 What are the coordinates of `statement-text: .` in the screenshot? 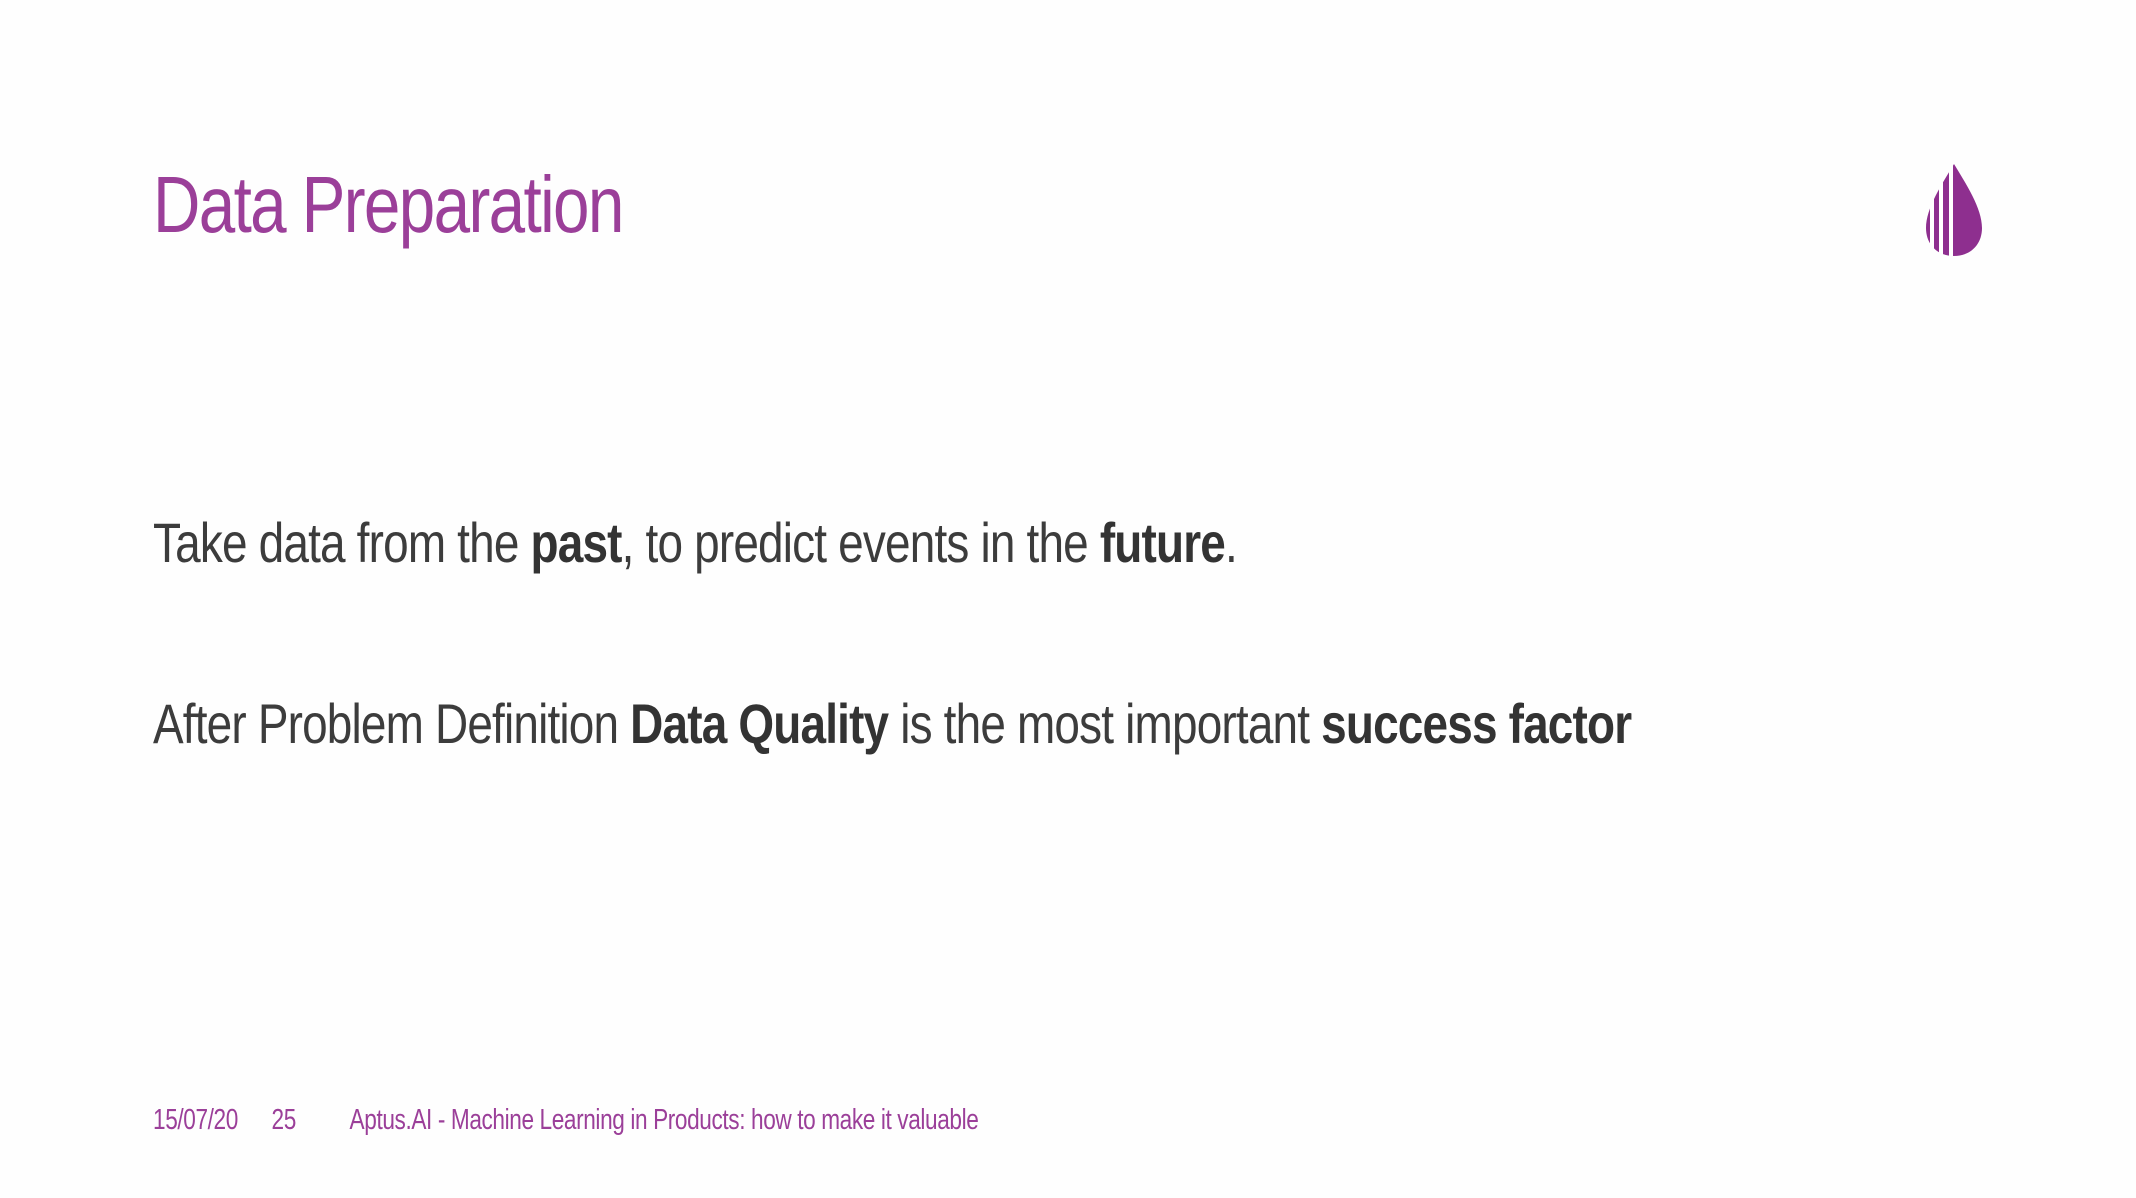 It's located at (1231, 542).